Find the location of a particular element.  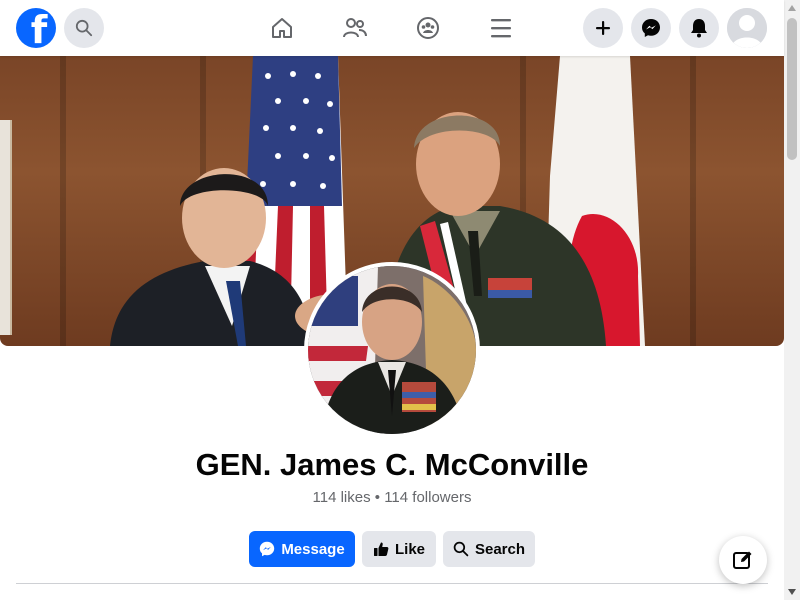

search-button is located at coordinates (84, 28).